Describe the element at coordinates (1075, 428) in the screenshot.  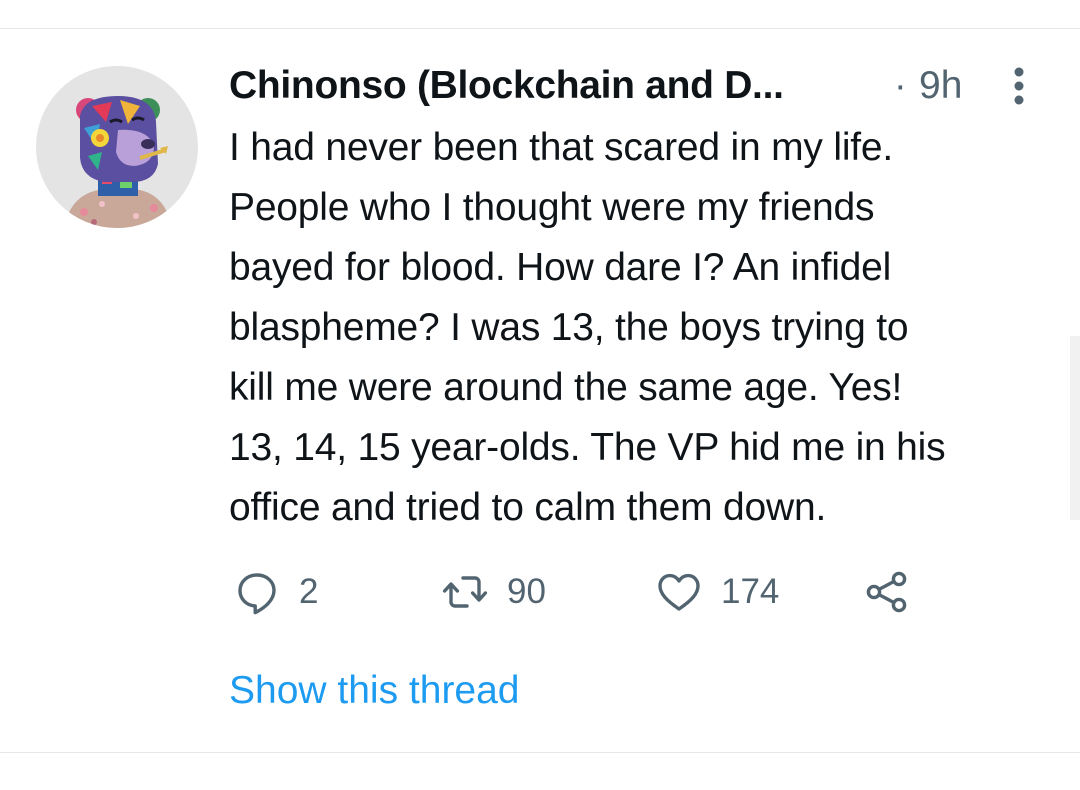
I see `scrollbar` at that location.